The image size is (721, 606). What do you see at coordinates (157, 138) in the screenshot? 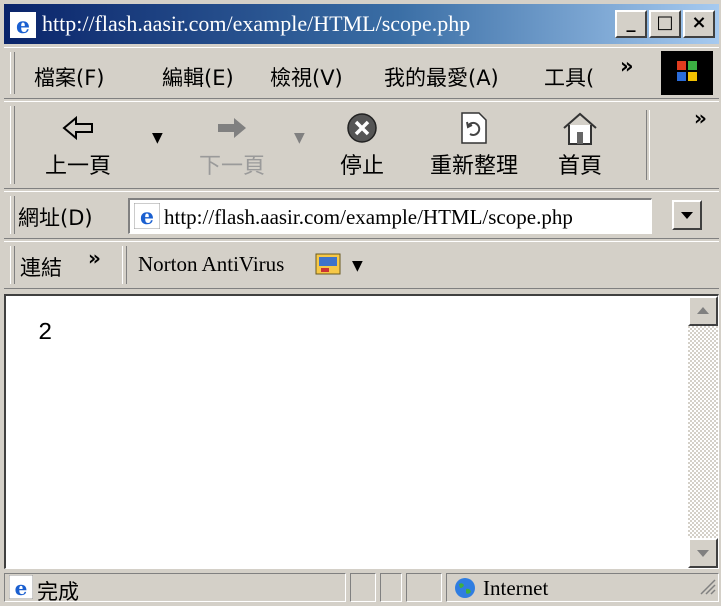
I see `back-dropdown-icon: ▼` at bounding box center [157, 138].